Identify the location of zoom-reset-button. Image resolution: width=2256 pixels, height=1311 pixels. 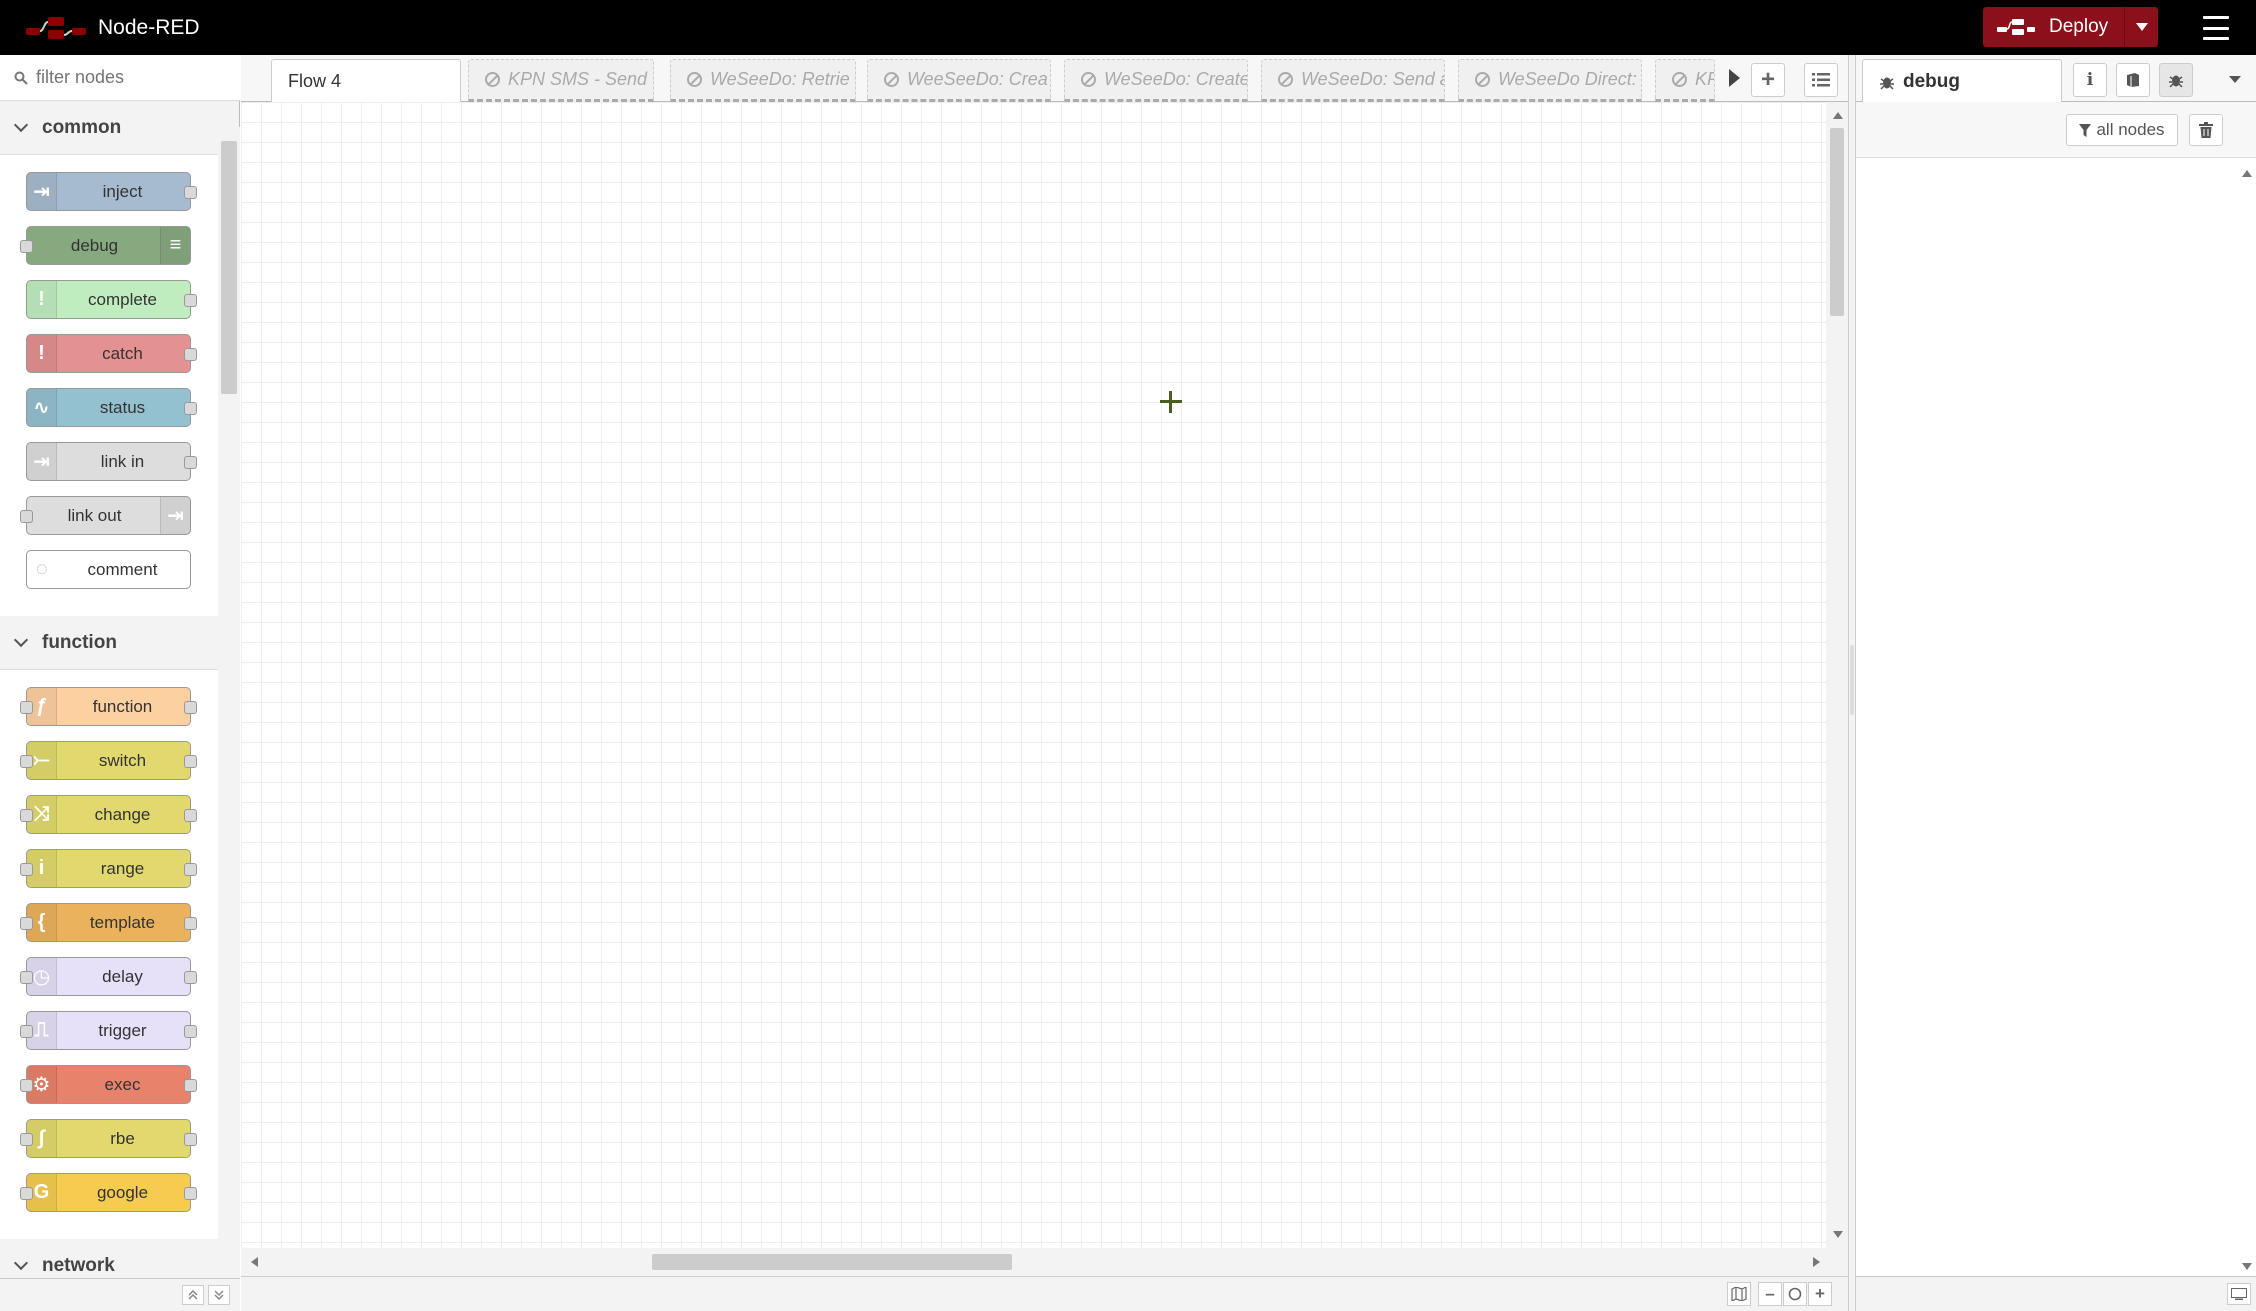
(1795, 1294).